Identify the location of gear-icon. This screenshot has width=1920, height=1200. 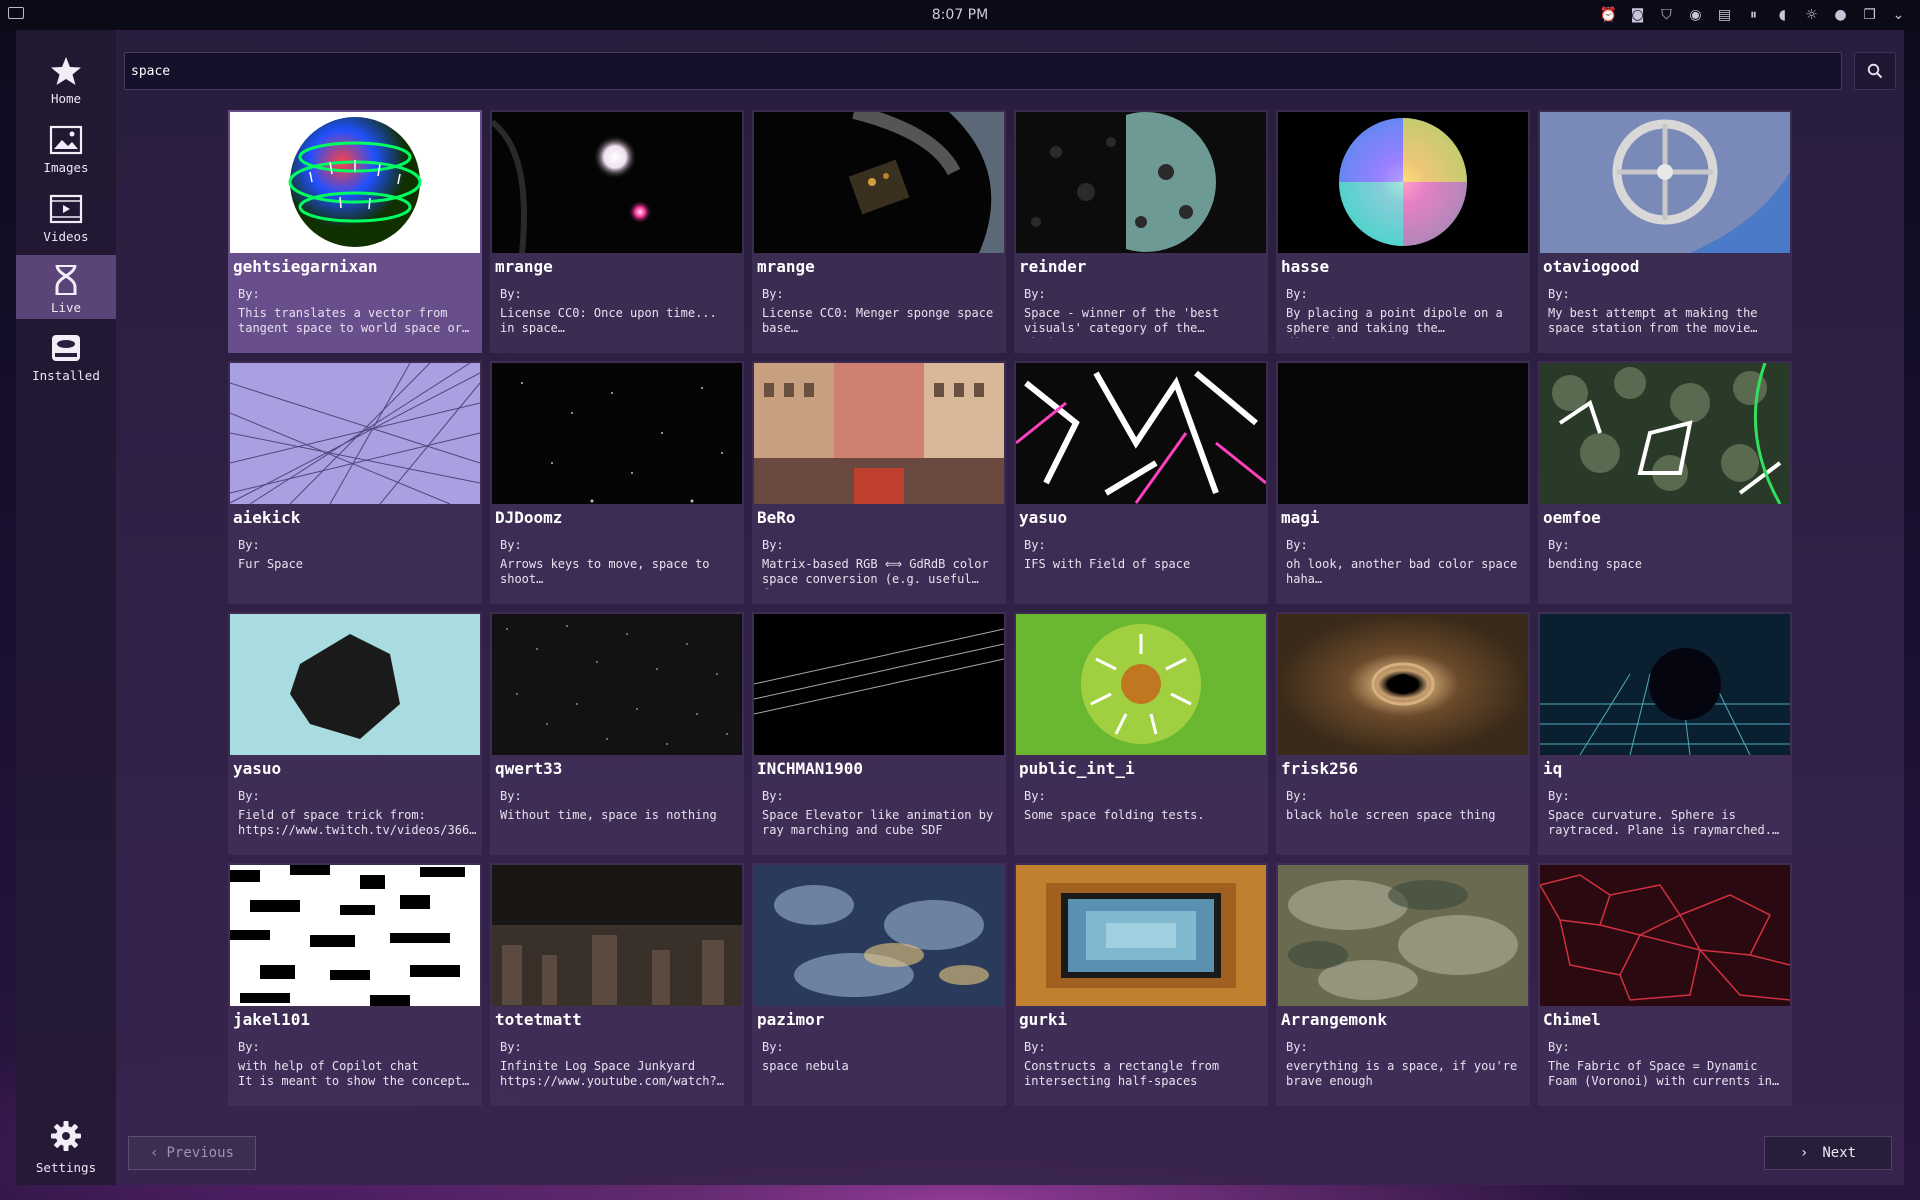
(66, 1137).